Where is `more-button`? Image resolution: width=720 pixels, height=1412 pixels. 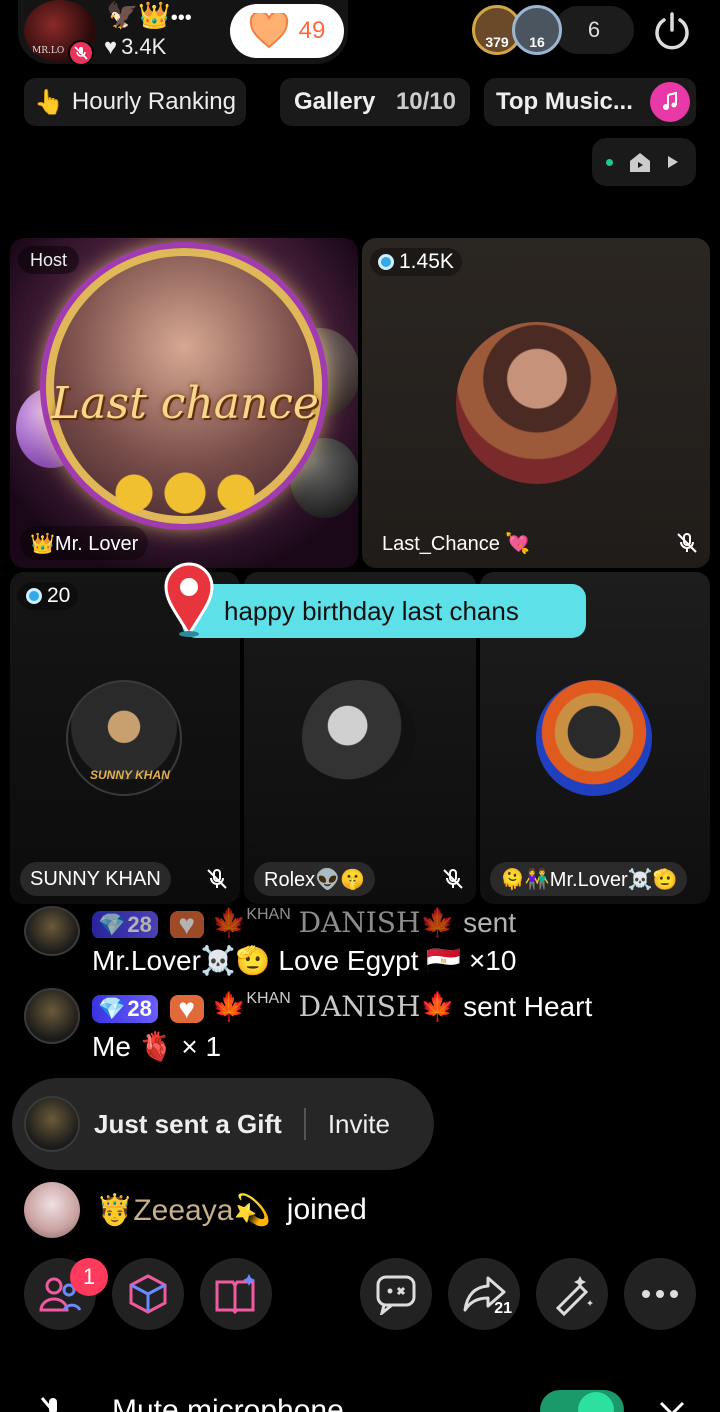 more-button is located at coordinates (660, 1294).